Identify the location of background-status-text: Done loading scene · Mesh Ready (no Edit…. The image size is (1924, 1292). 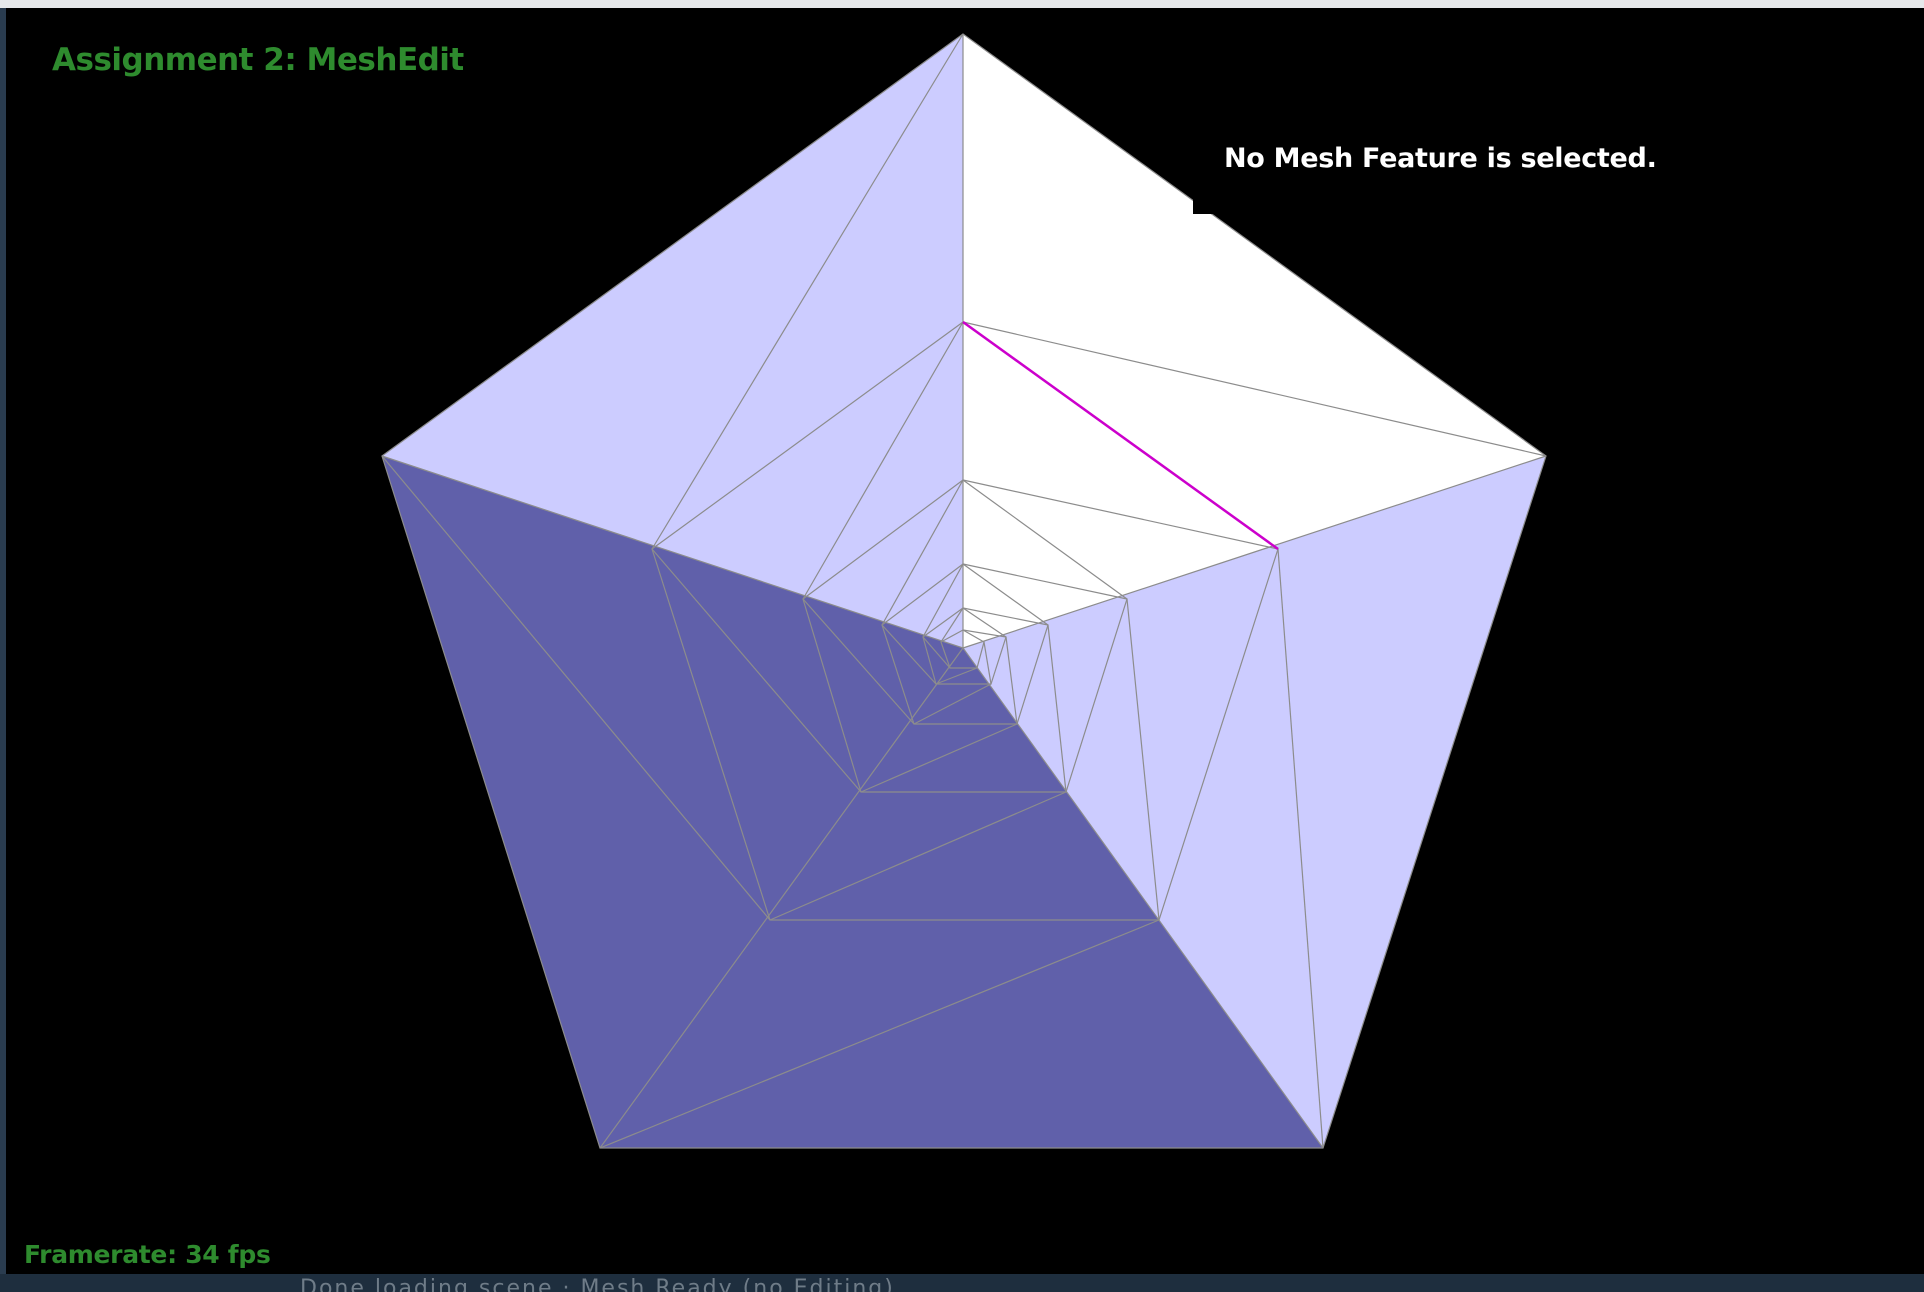
(597, 1284).